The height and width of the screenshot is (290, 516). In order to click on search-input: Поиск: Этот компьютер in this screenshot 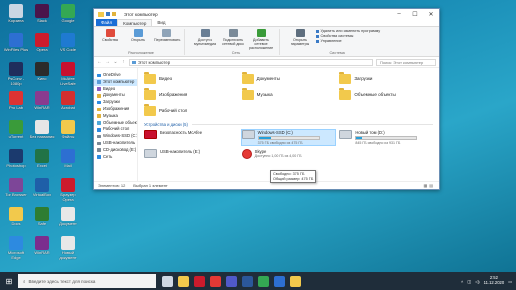, I will do `click(406, 62)`.